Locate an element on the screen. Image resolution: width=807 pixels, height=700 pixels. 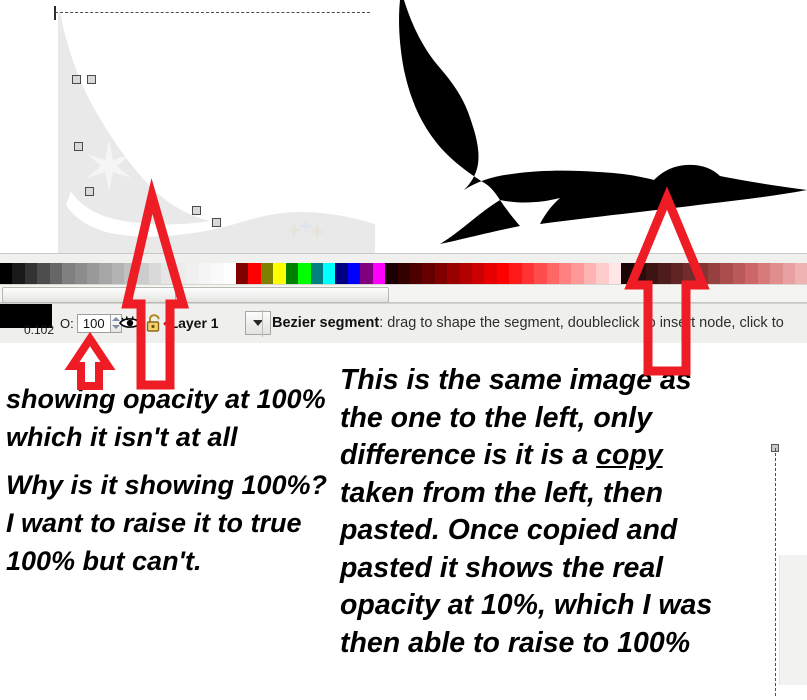
arrow-pointing-to-opacity-field is located at coordinates (90, 360).